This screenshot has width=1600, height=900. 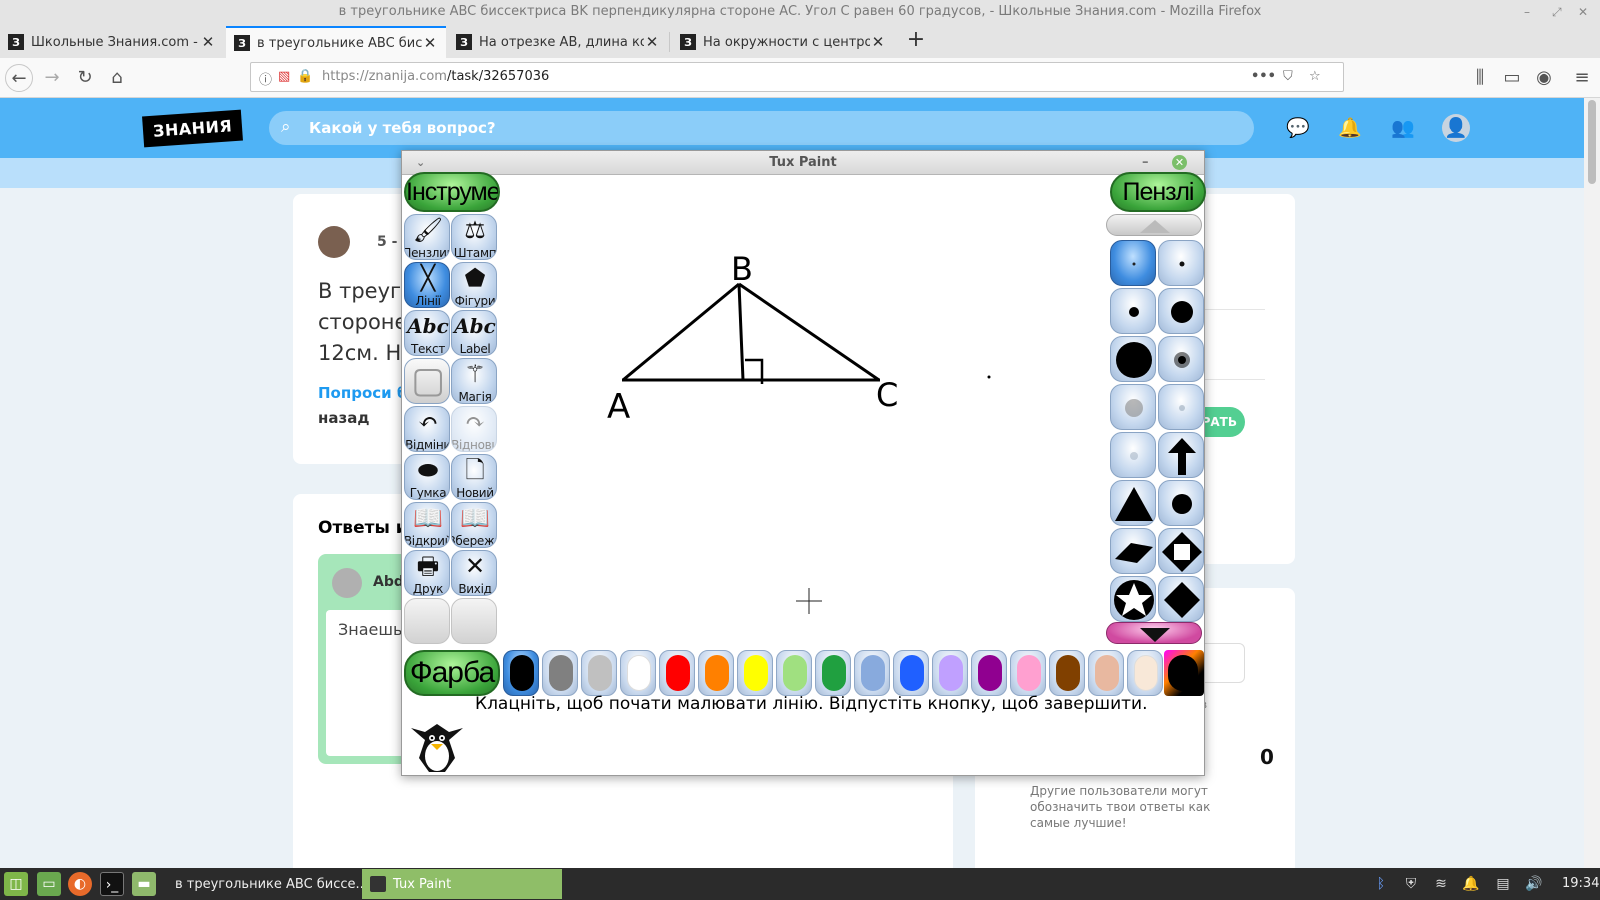 What do you see at coordinates (49, 884) in the screenshot?
I see `show-desktop-icon: ▭` at bounding box center [49, 884].